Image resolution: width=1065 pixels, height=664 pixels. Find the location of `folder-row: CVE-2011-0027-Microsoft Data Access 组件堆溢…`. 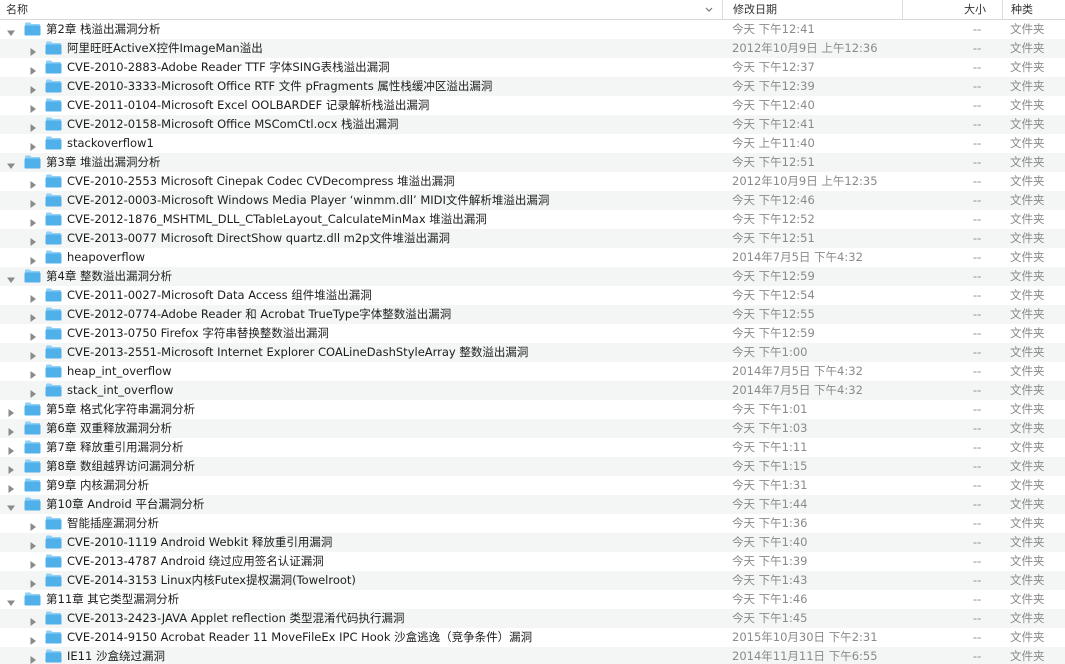

folder-row: CVE-2011-0027-Microsoft Data Access 组件堆溢… is located at coordinates (532, 295).